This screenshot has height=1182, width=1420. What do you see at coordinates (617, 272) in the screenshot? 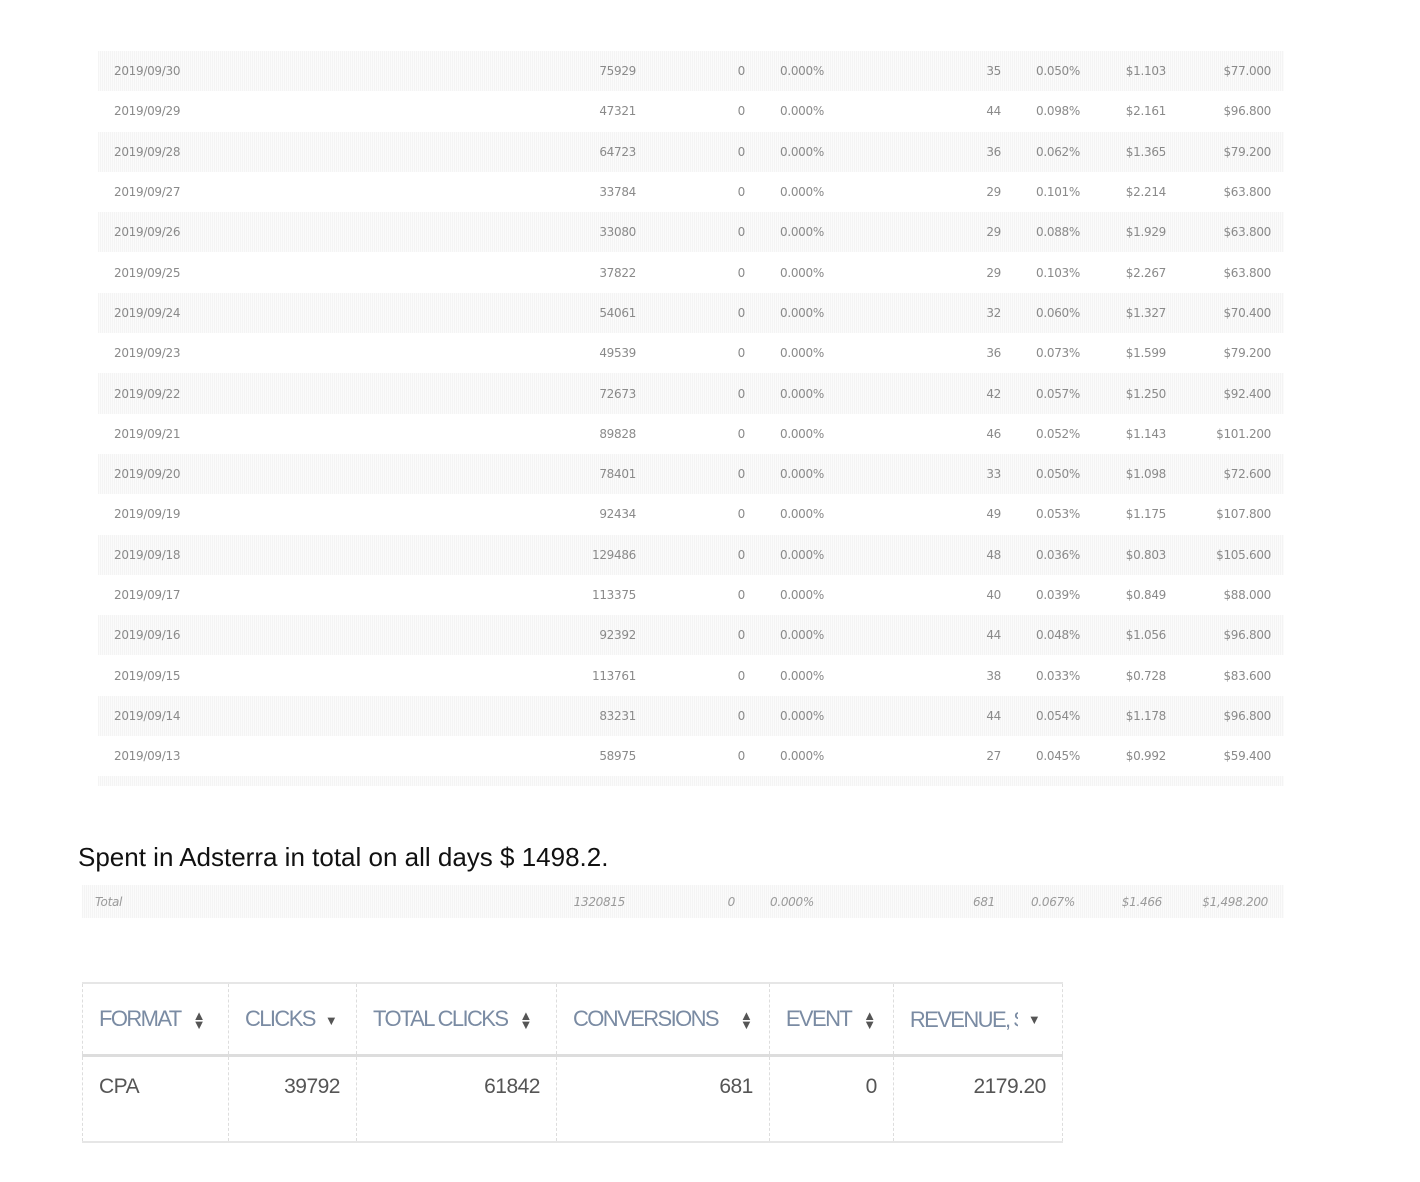
I see `cell-impressions: 37822` at bounding box center [617, 272].